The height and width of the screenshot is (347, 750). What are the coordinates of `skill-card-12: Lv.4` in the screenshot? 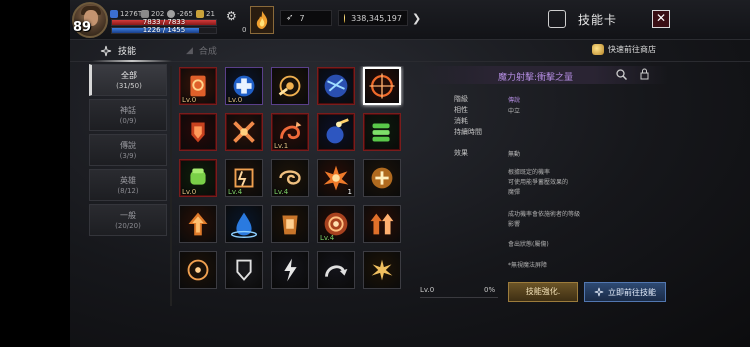 It's located at (244, 178).